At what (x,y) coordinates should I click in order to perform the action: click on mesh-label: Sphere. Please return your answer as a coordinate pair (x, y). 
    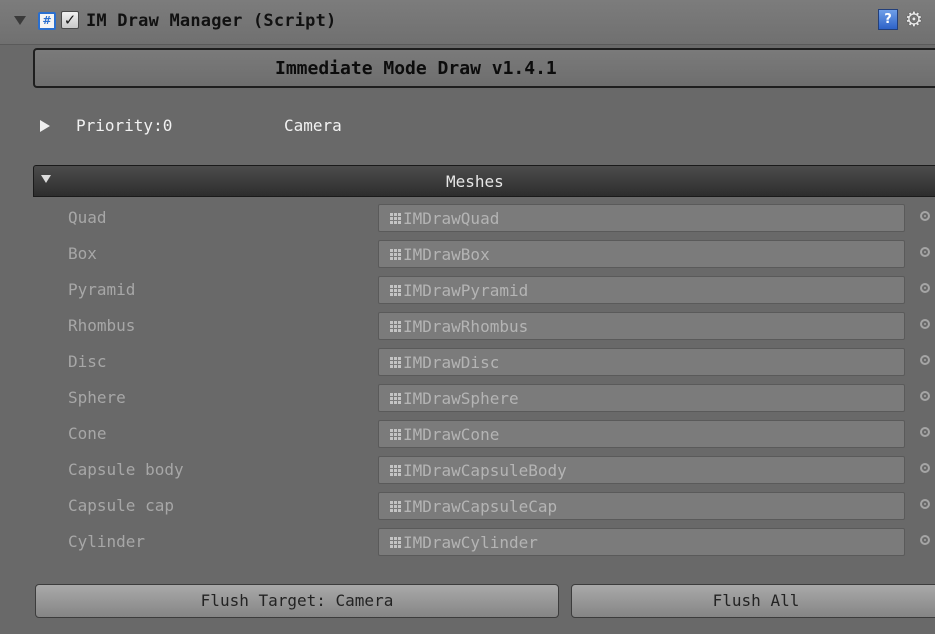
    Looking at the image, I should click on (97, 397).